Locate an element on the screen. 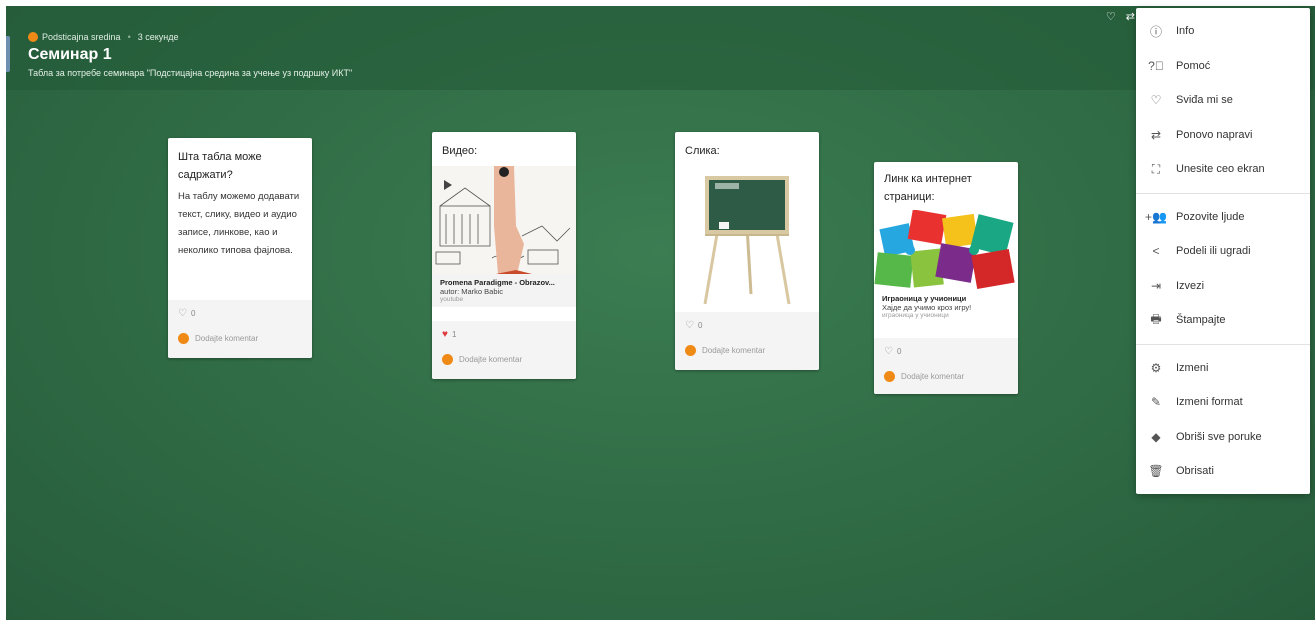 The width and height of the screenshot is (1315, 620). post-title: Шта табла може садржати? is located at coordinates (220, 166).